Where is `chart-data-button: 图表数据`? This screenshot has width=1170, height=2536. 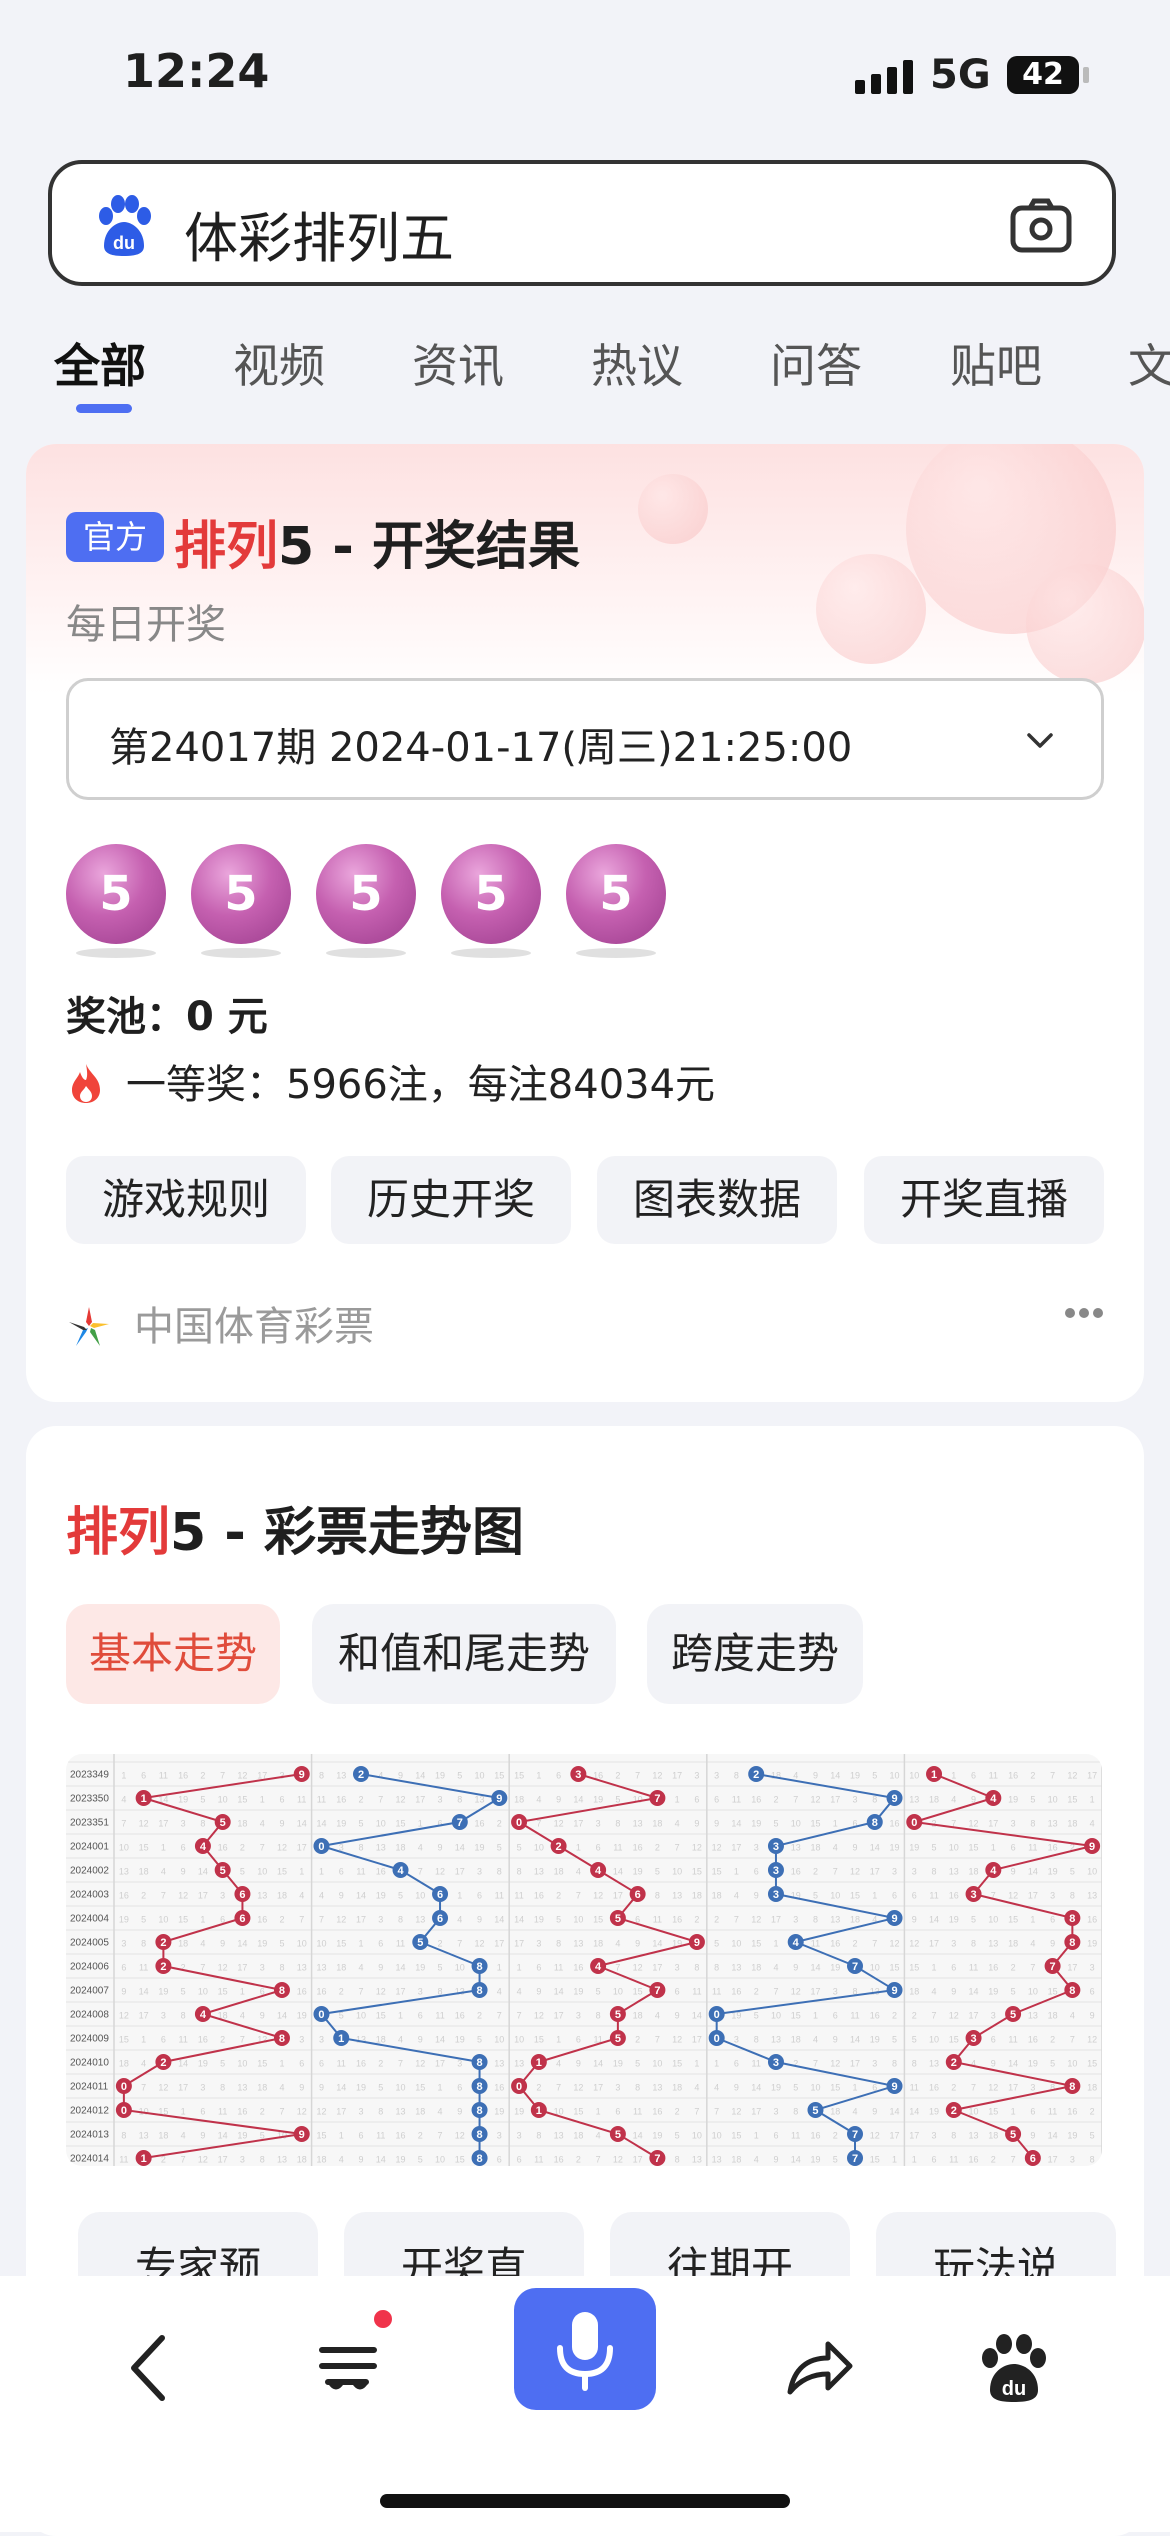 chart-data-button: 图表数据 is located at coordinates (717, 1200).